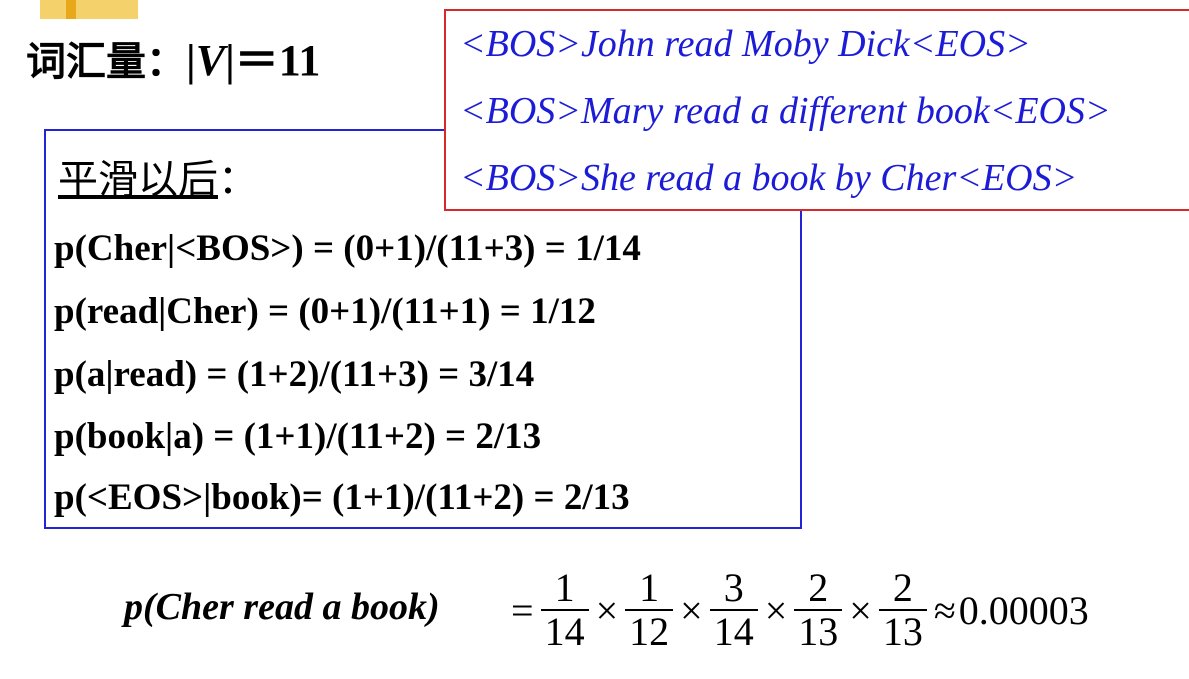  Describe the element at coordinates (277, 60) in the screenshot. I see `vocab-value: ＝11` at that location.